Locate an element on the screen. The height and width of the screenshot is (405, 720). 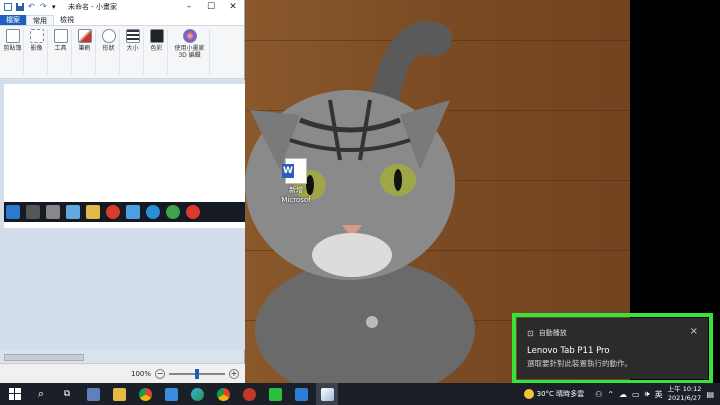
calculator-icon is located at coordinates (93, 394).